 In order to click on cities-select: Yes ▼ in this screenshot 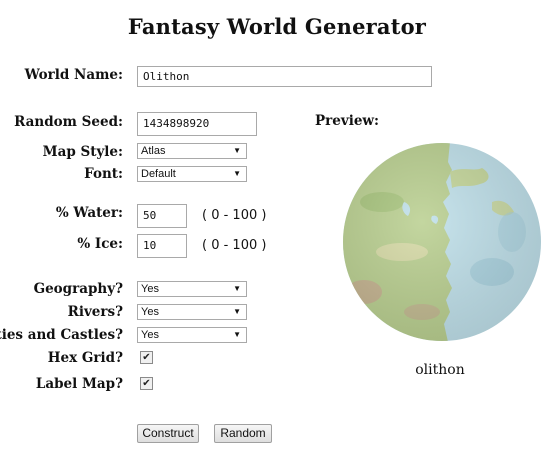, I will do `click(192, 335)`.